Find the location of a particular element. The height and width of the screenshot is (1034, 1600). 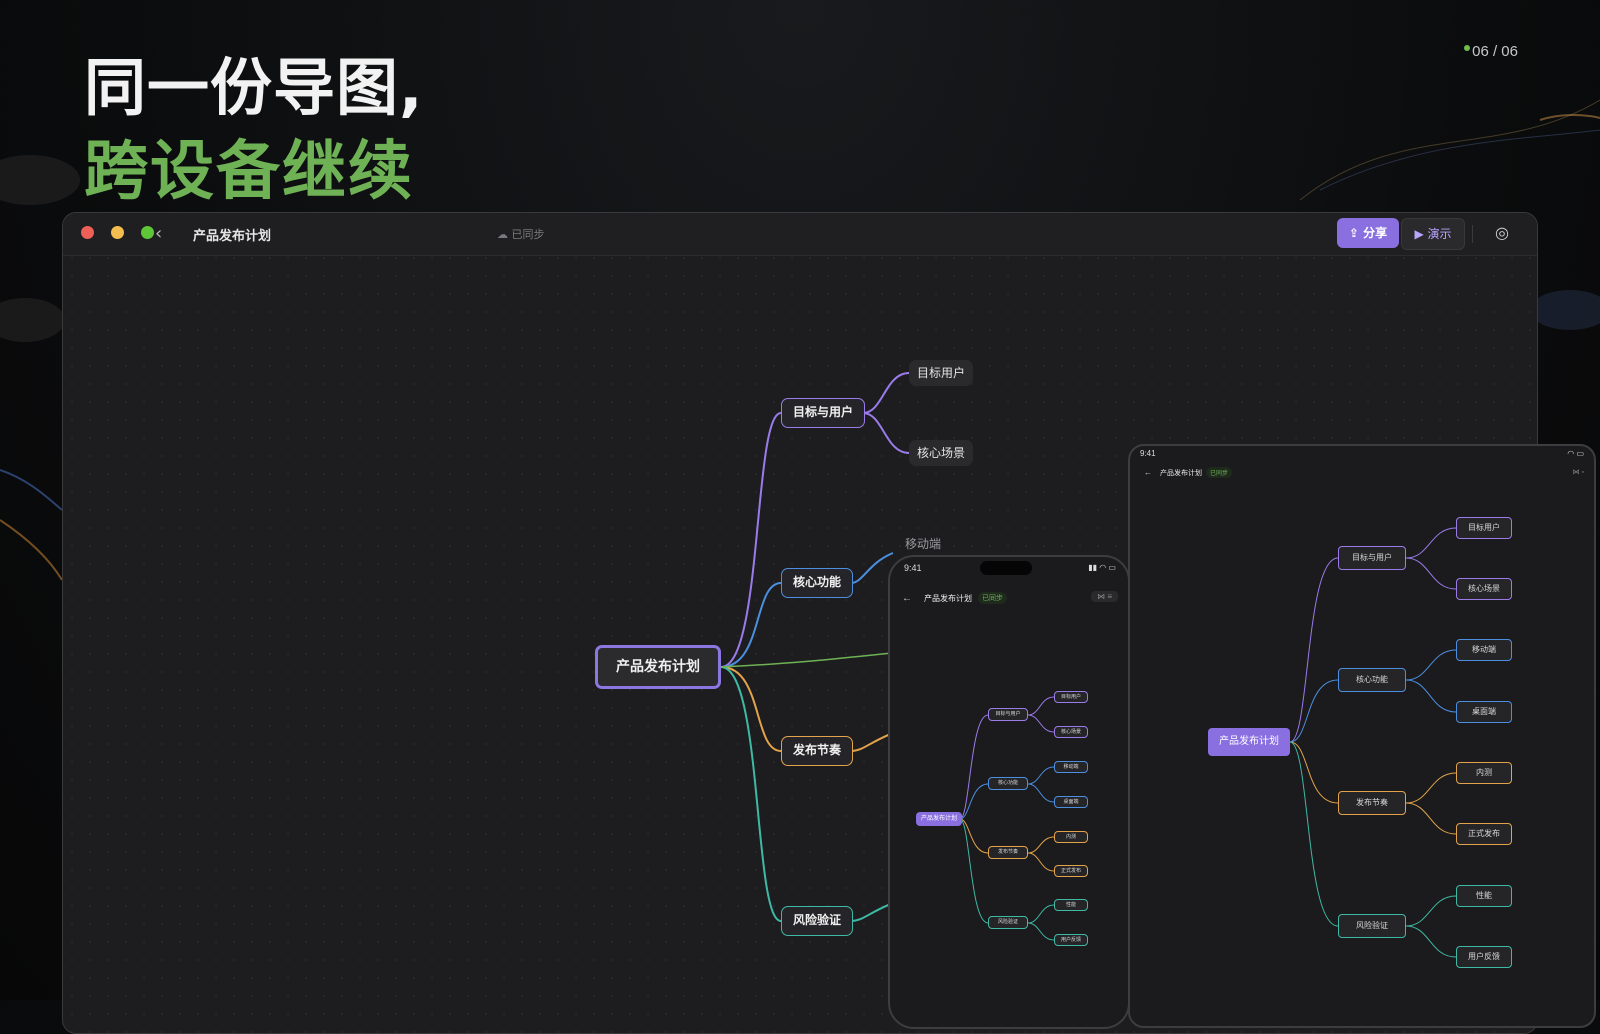

phone-leaf-performance: 性能 is located at coordinates (1071, 905).